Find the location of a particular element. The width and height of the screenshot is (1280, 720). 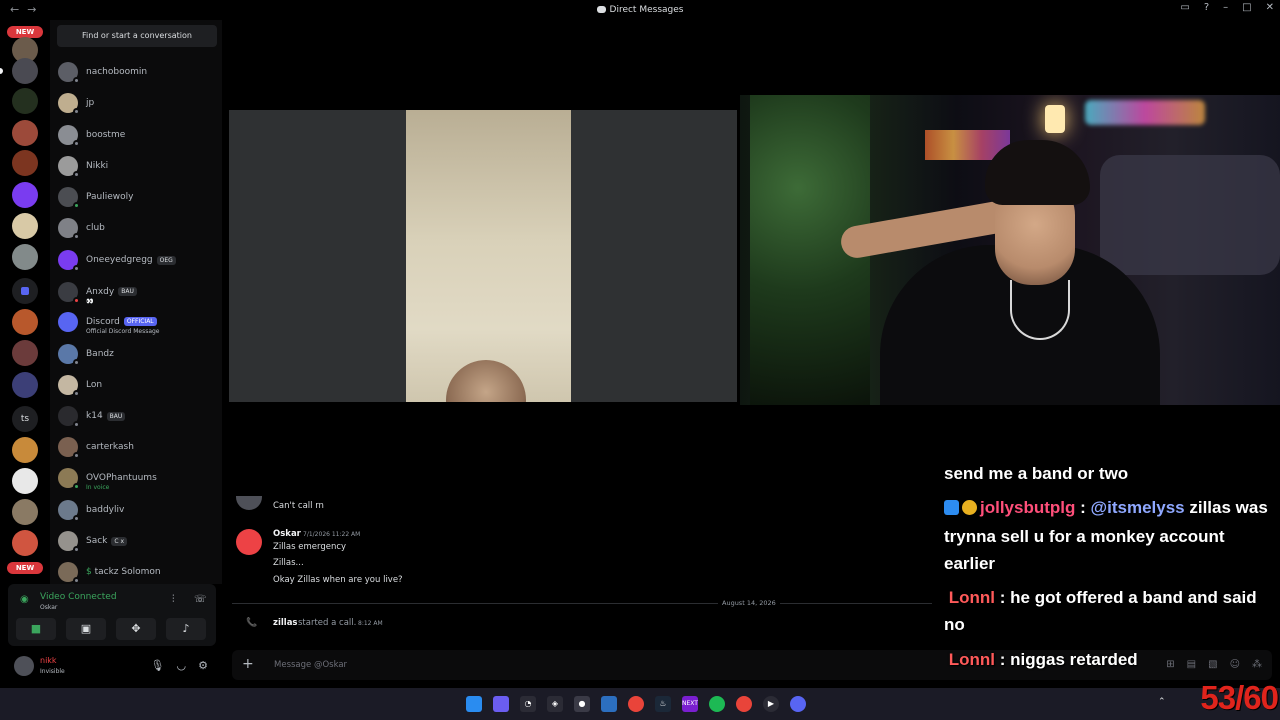

window-title: Direct Messages is located at coordinates (640, 10).